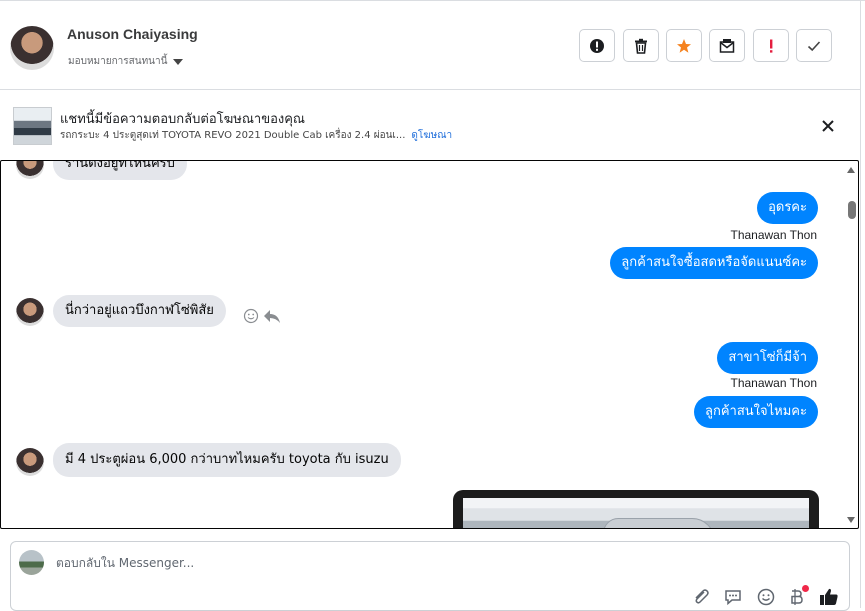 This screenshot has width=865, height=611. I want to click on exclamation-icon, so click(771, 46).